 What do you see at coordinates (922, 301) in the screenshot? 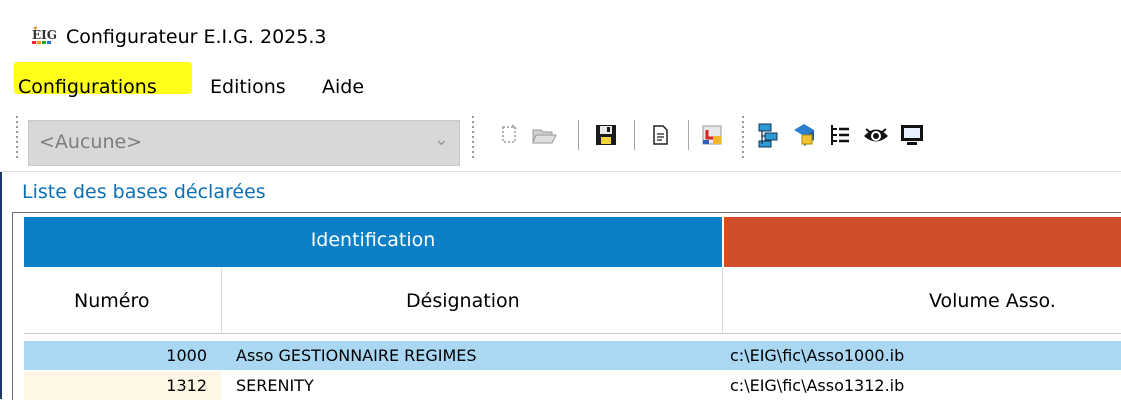
I see `column-header-volume: Volume Asso.` at bounding box center [922, 301].